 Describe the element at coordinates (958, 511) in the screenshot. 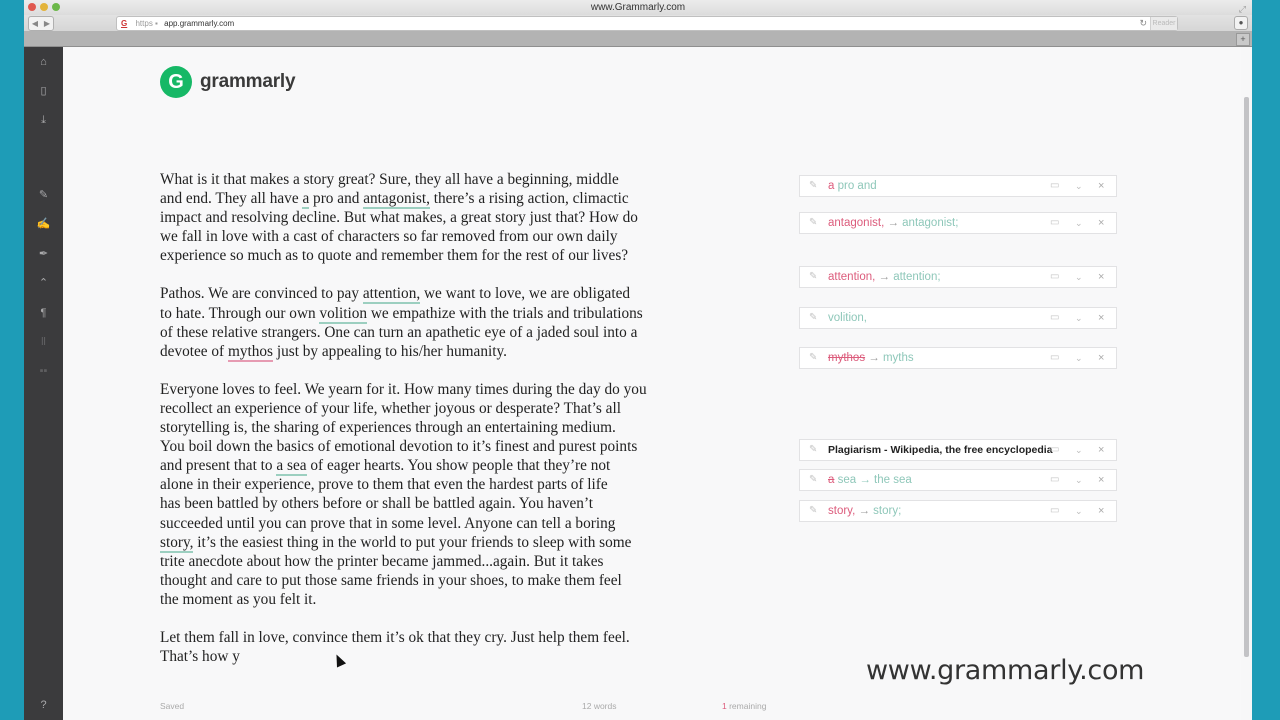

I see `suggestion-card: ✎ story, → story; ▭ ⌄ ×` at that location.